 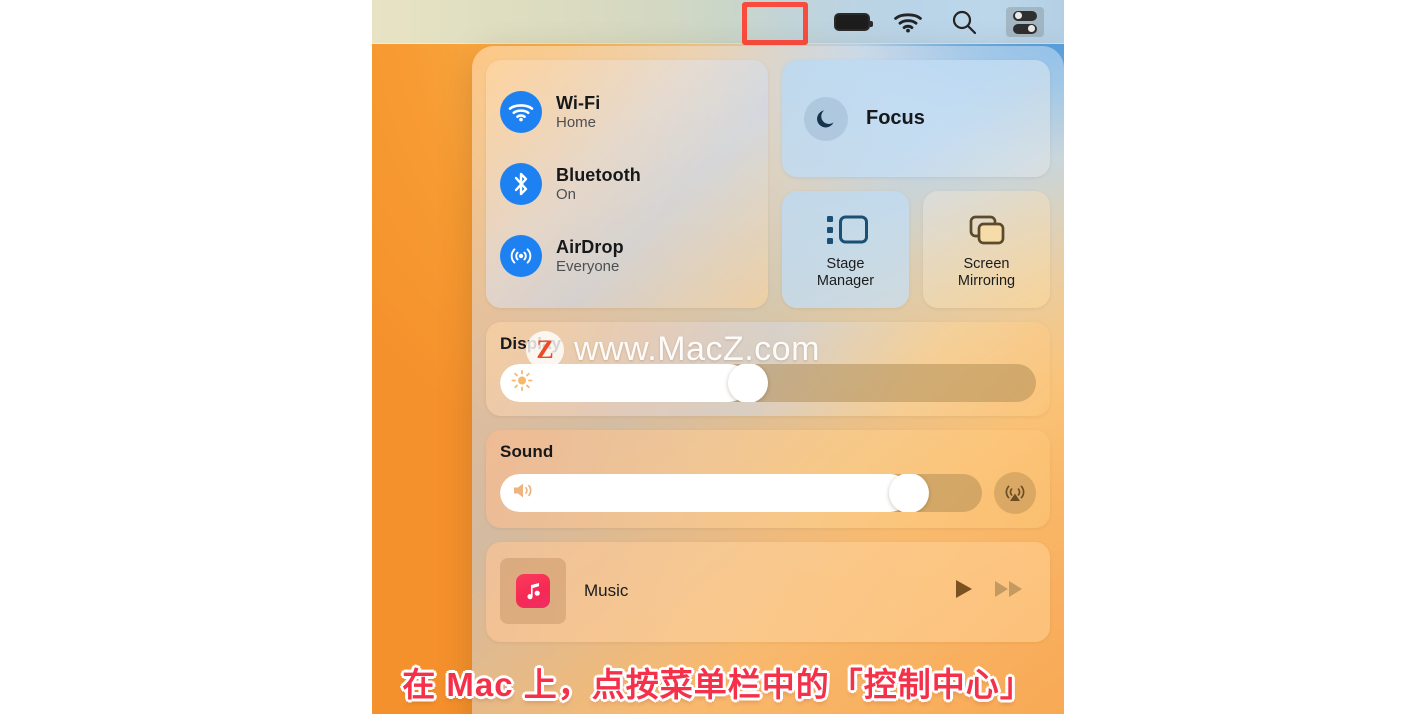 What do you see at coordinates (718, 22) in the screenshot?
I see `menu-bar` at bounding box center [718, 22].